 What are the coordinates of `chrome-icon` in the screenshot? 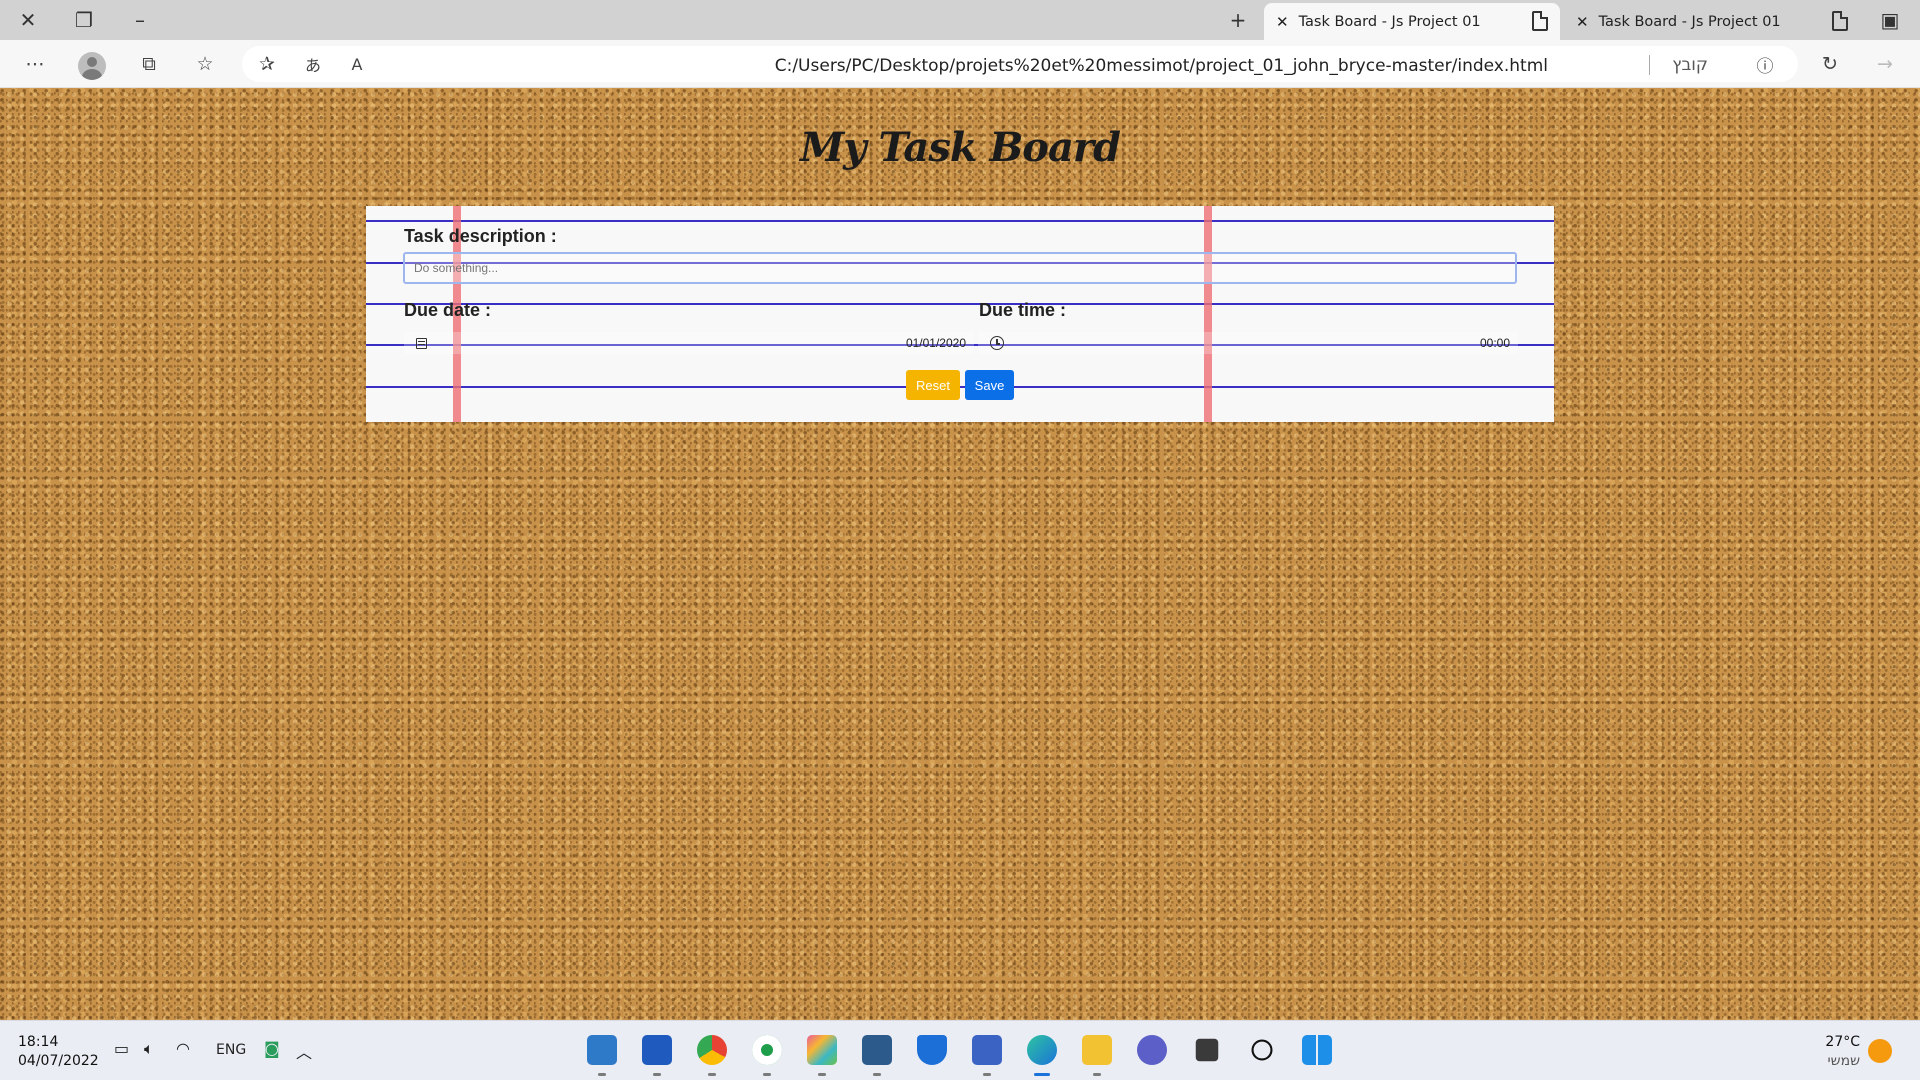 It's located at (712, 1050).